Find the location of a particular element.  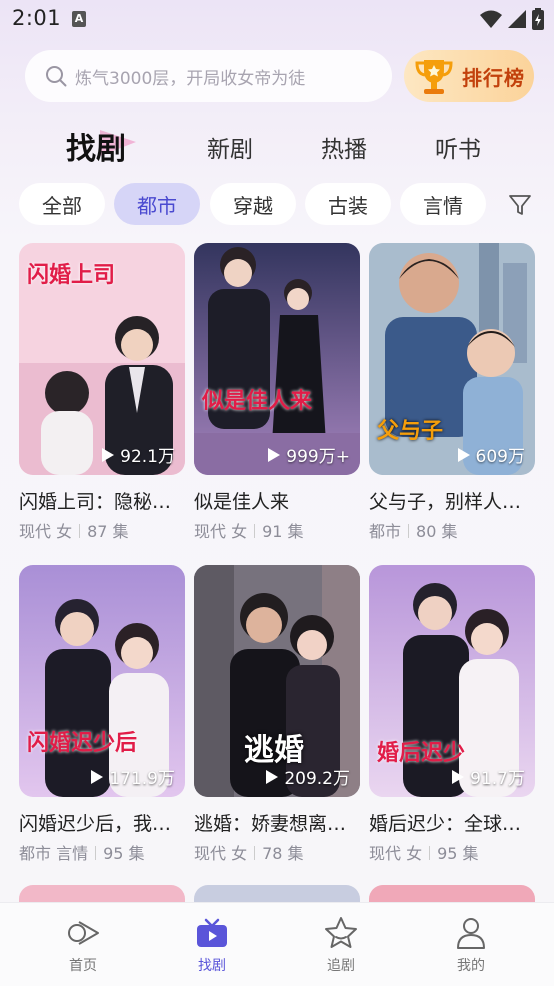

nav-label: 找剧 is located at coordinates (212, 966).